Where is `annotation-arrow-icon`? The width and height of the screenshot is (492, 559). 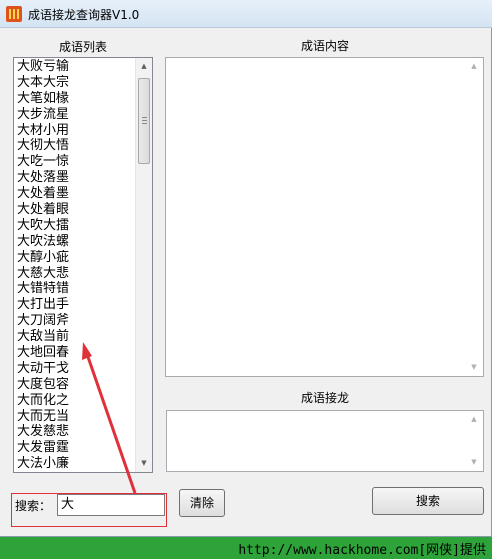
annotation-arrow-icon is located at coordinates (109, 418).